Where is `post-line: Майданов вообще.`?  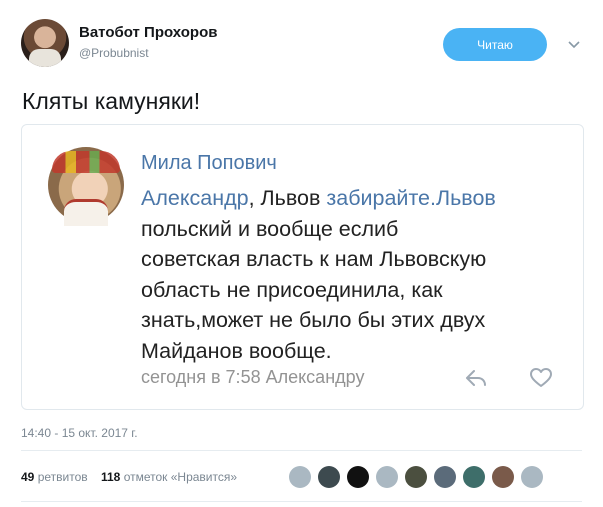
post-line: Майданов вообще. is located at coordinates (236, 350).